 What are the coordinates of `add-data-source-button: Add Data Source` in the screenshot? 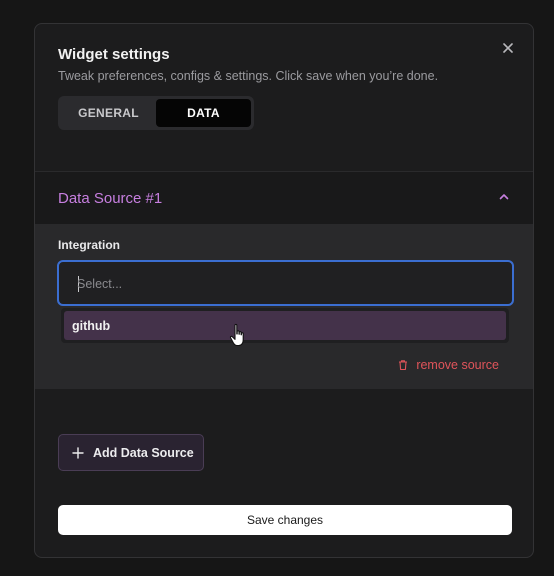 It's located at (131, 452).